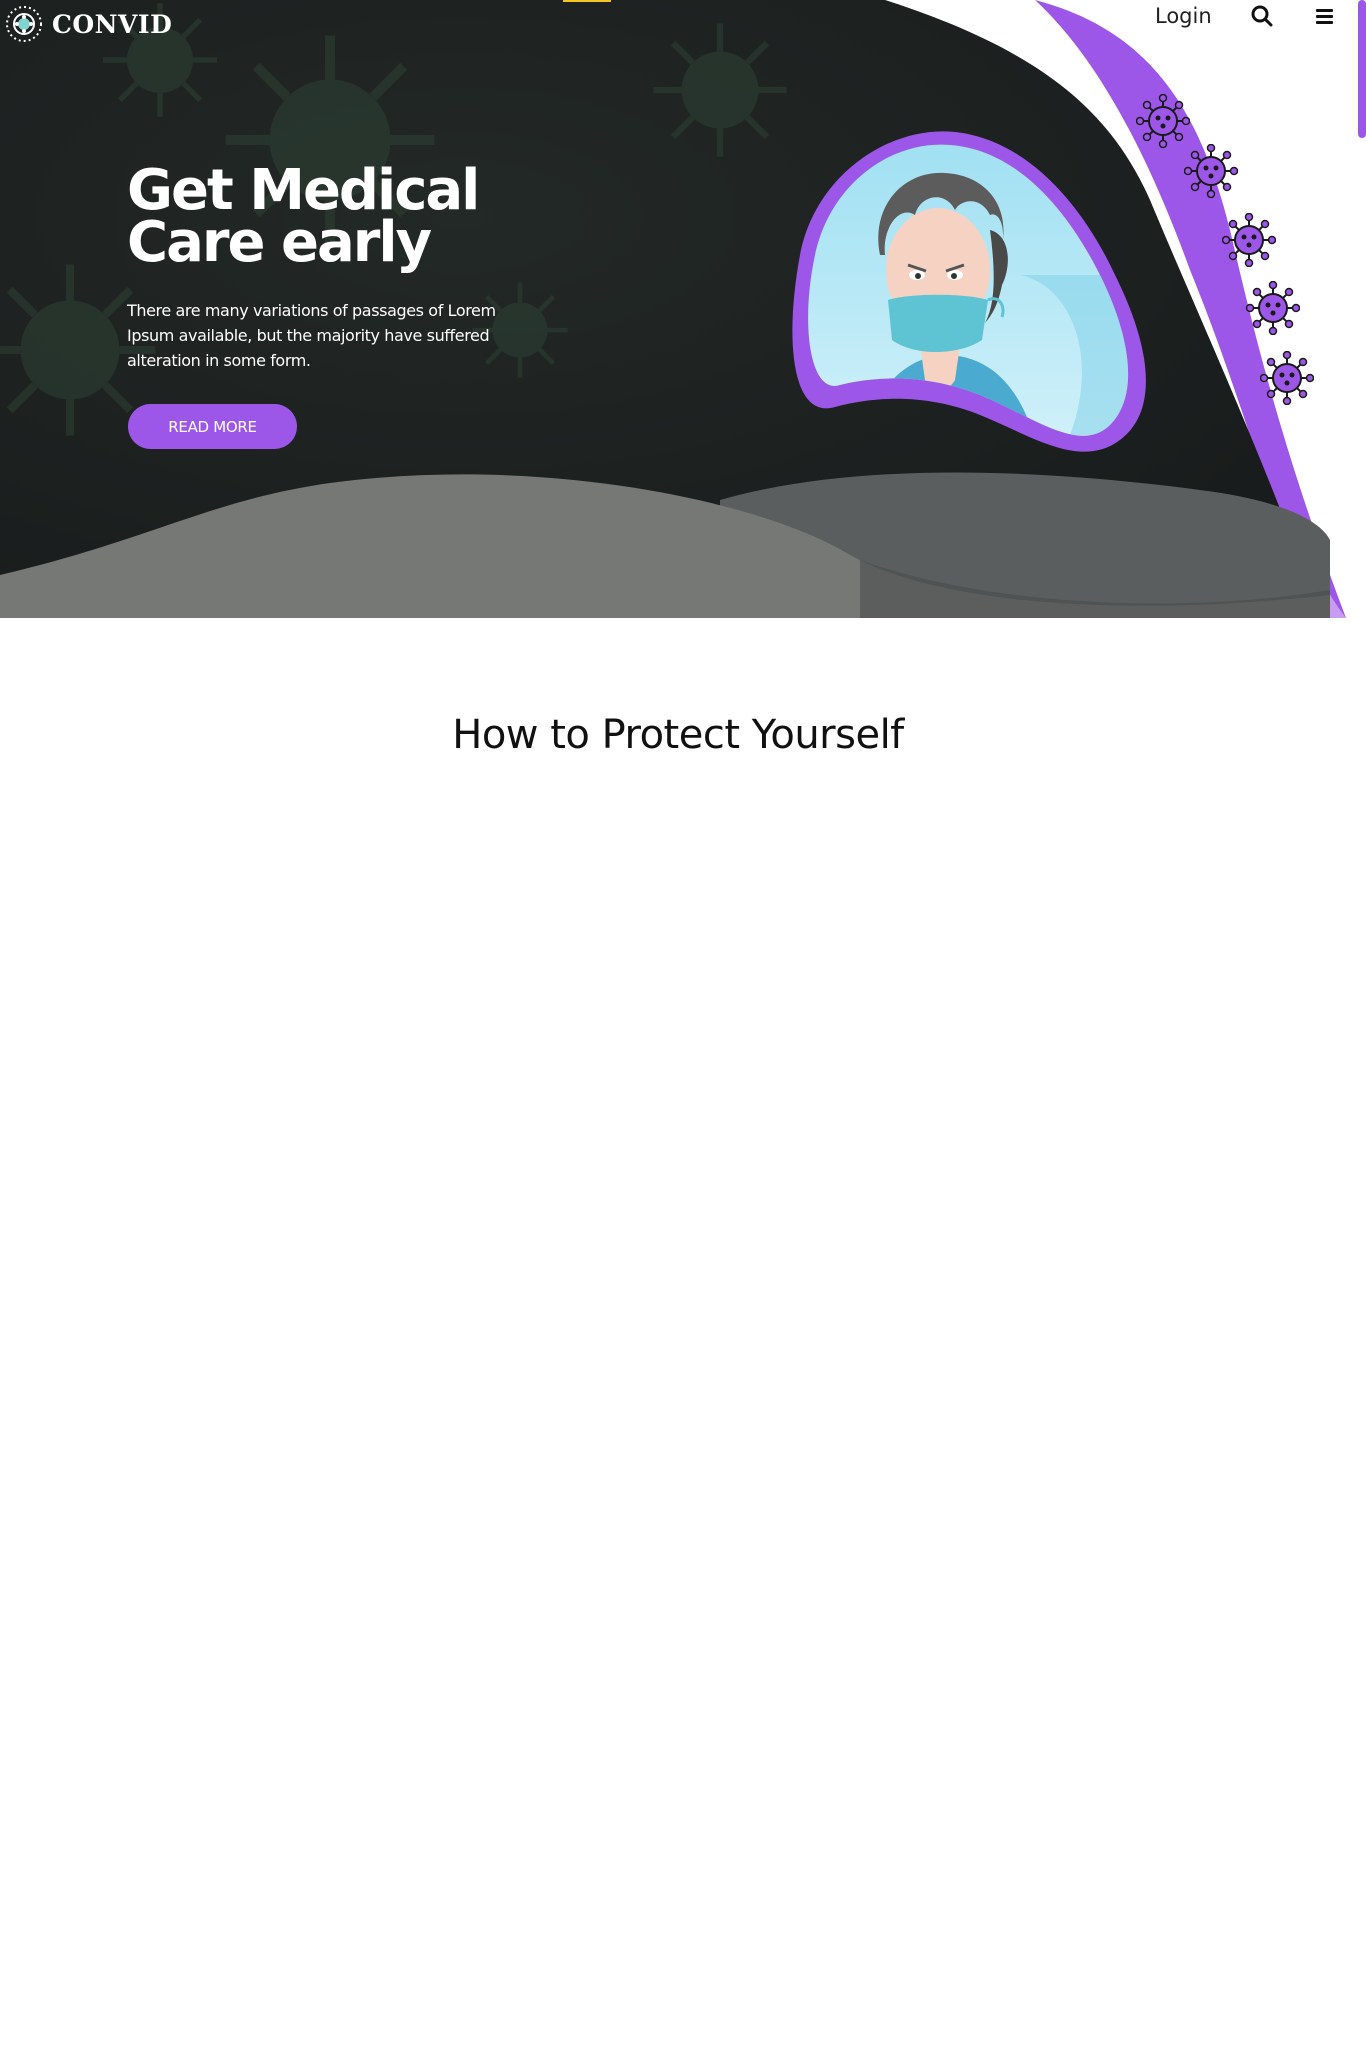 This screenshot has height=2060, width=1366. What do you see at coordinates (678, 735) in the screenshot?
I see `section-title: How to Protect Yourself` at bounding box center [678, 735].